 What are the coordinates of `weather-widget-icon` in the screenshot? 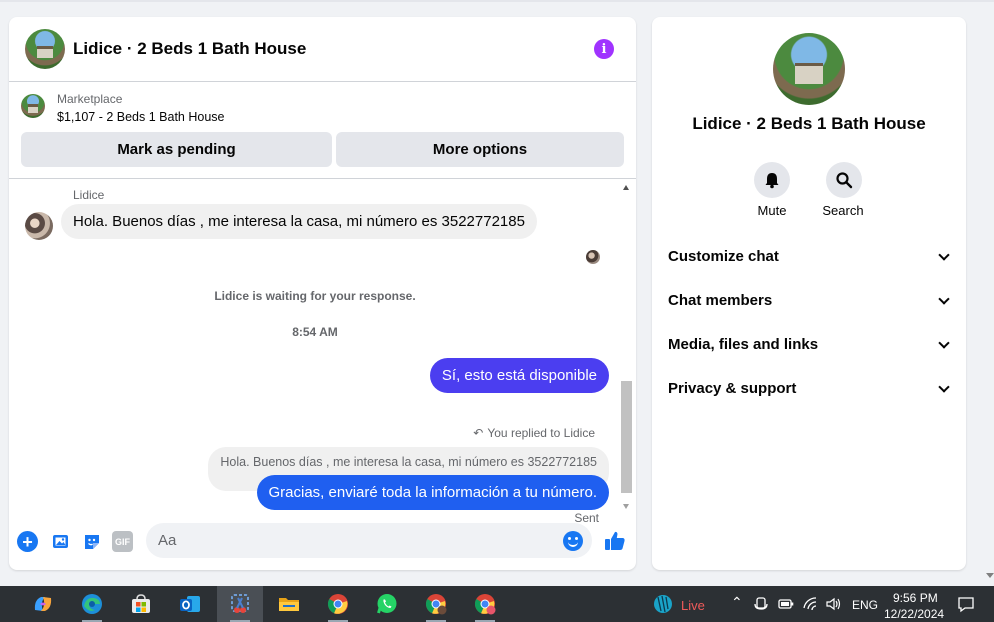 It's located at (663, 604).